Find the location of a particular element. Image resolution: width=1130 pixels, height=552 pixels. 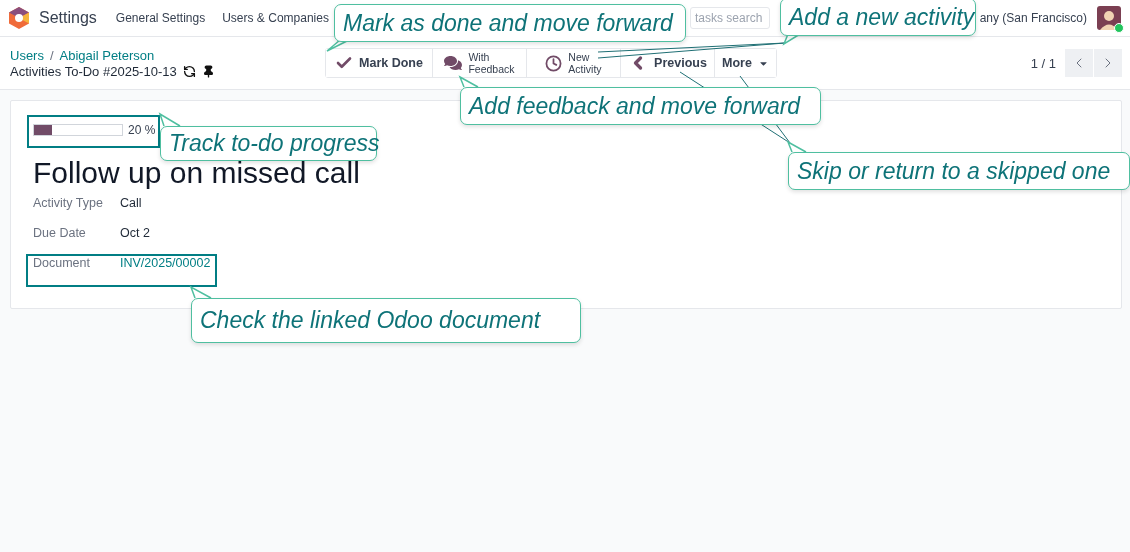

callout: Check the linked Odoo document is located at coordinates (386, 320).